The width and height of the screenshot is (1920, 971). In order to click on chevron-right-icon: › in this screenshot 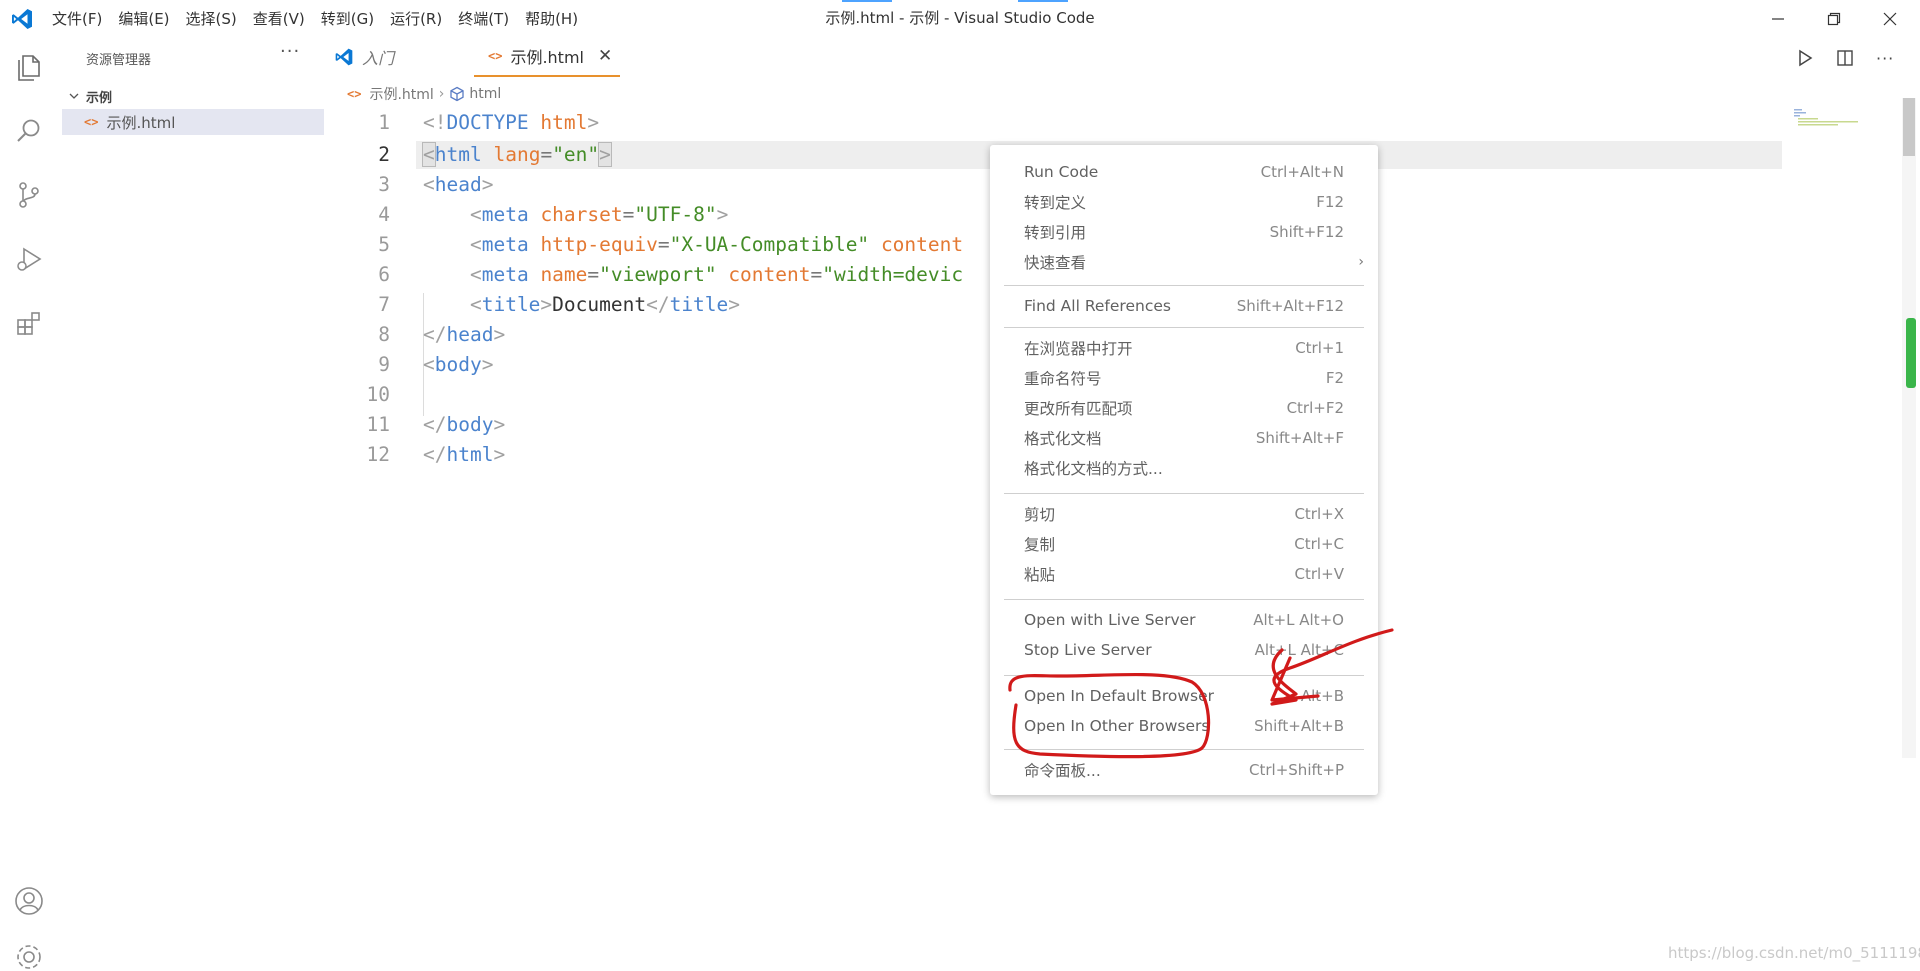, I will do `click(1361, 262)`.